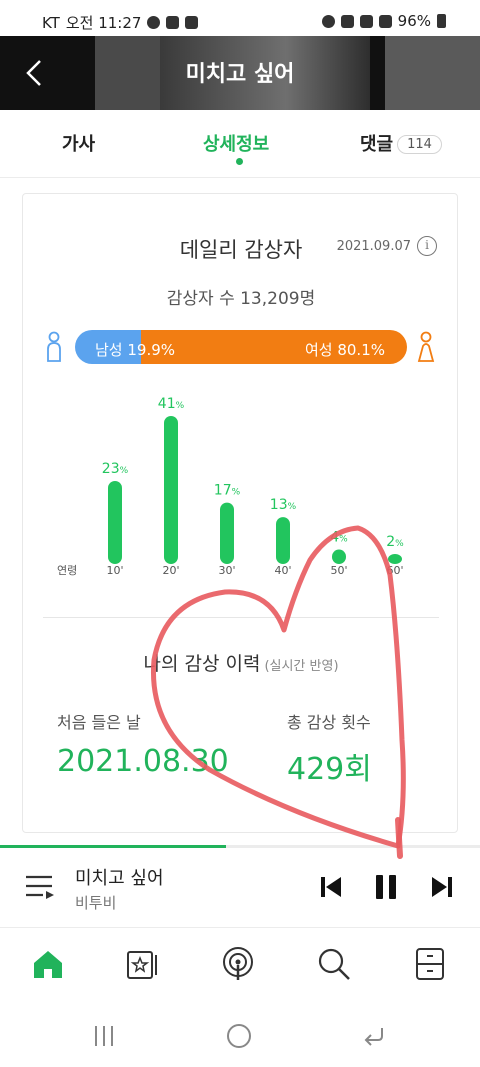 The height and width of the screenshot is (1067, 480). I want to click on bottom-navigation, so click(240, 964).